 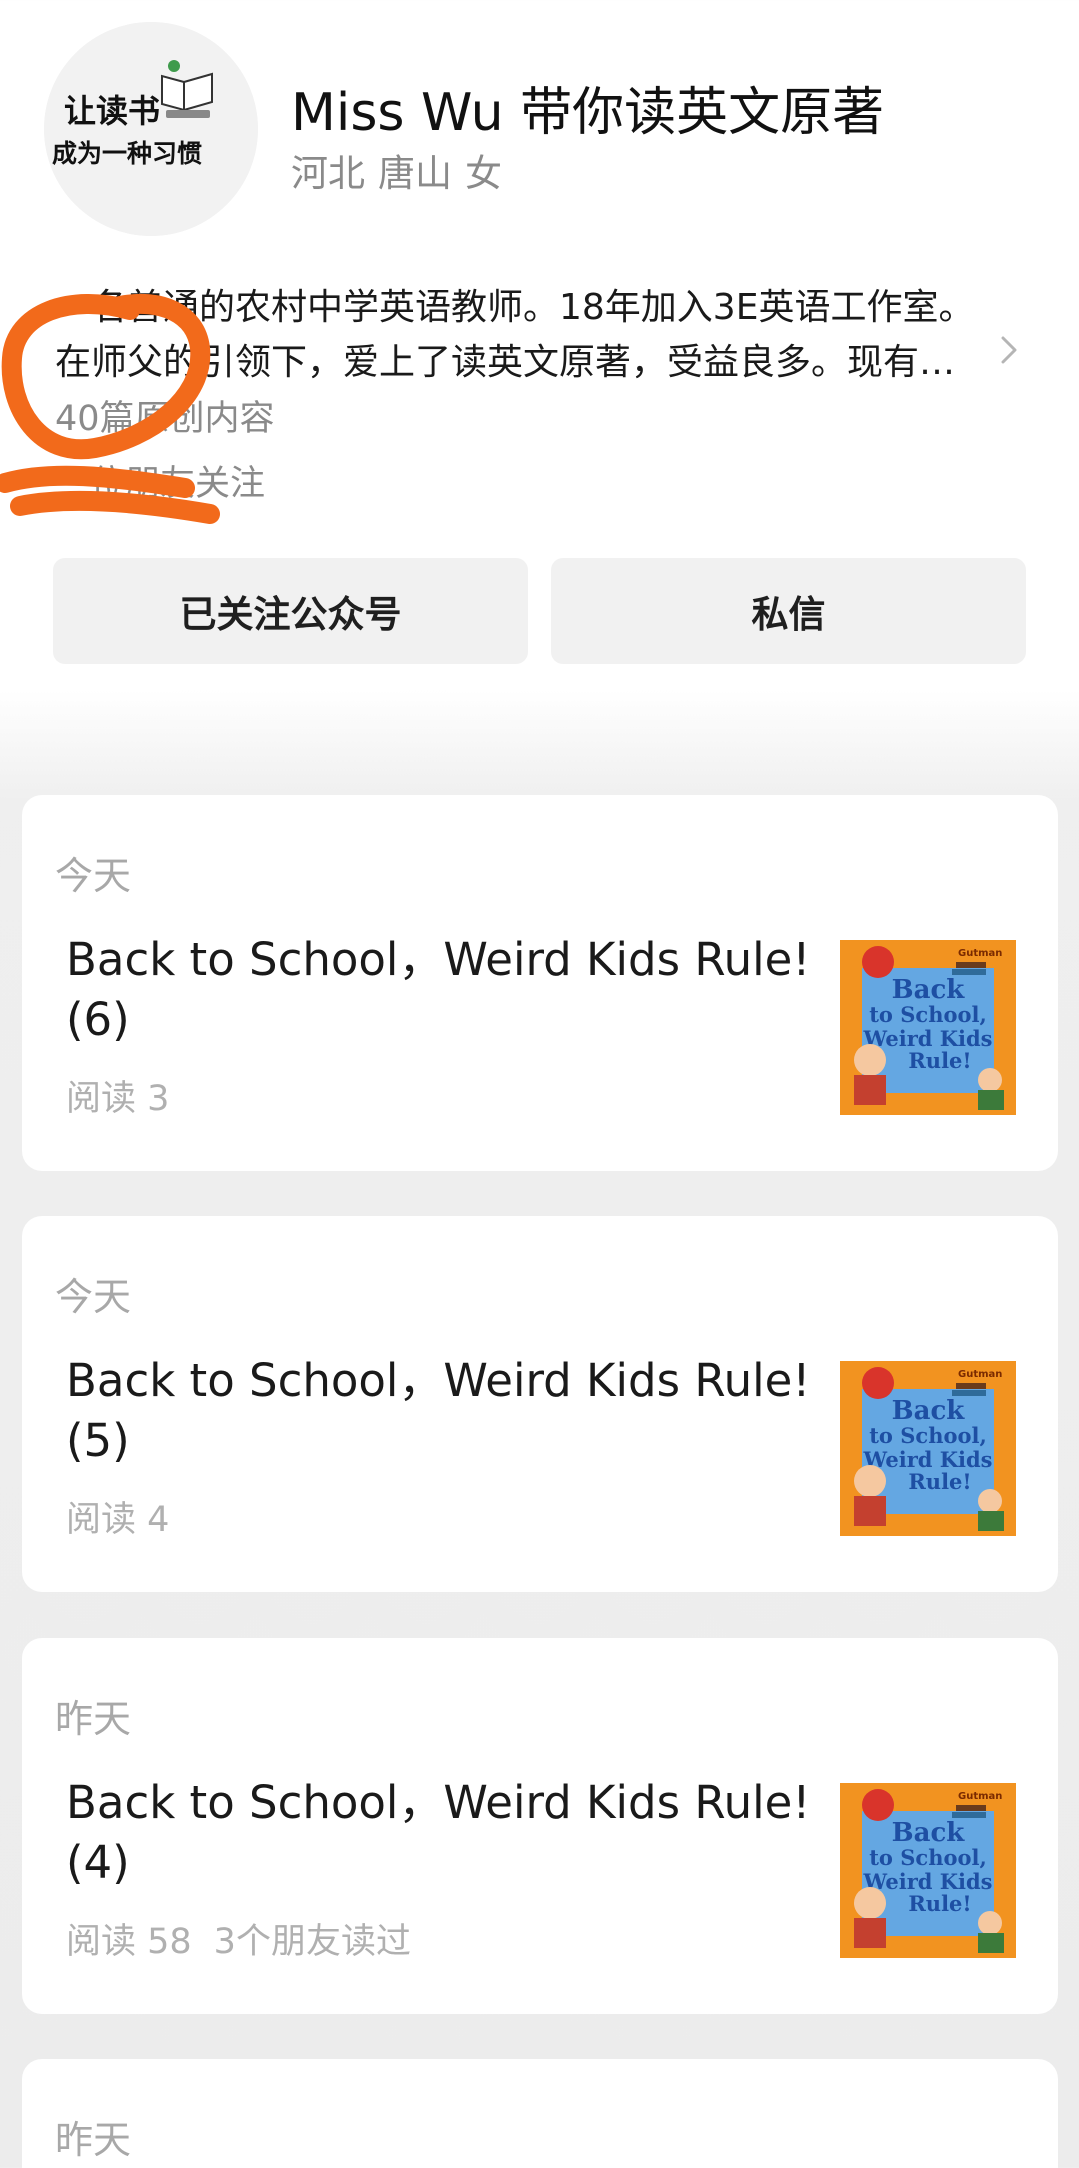 I want to click on read-count: 阅读 58, so click(x=129, y=1942).